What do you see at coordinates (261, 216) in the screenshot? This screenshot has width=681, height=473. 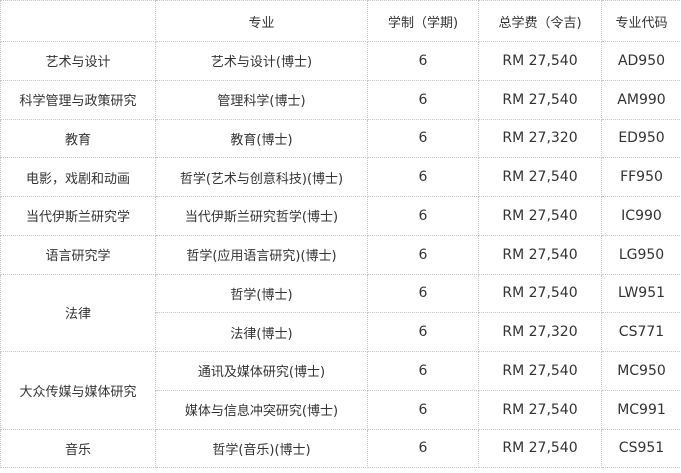 I see `major-cell: 当代伊斯兰研究哲学(博士)` at bounding box center [261, 216].